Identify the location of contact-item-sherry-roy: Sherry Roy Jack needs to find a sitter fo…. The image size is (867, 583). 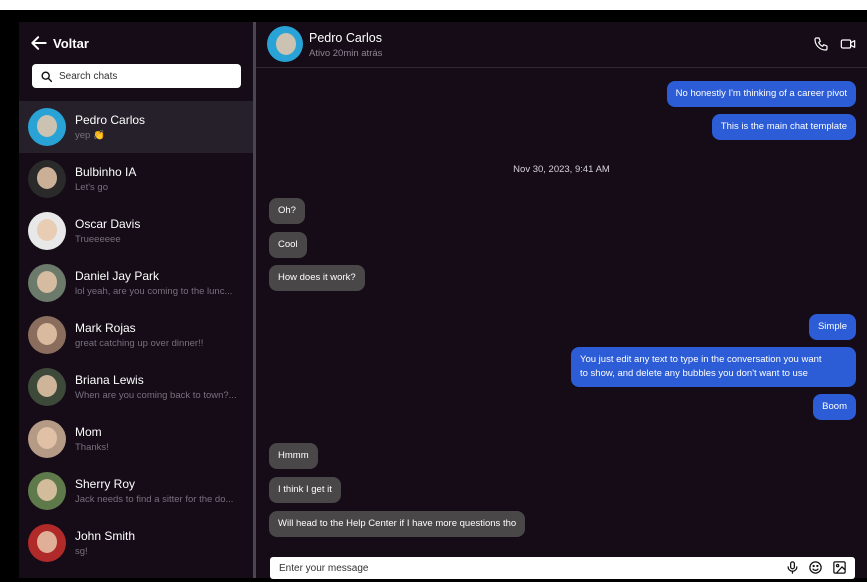
(136, 491).